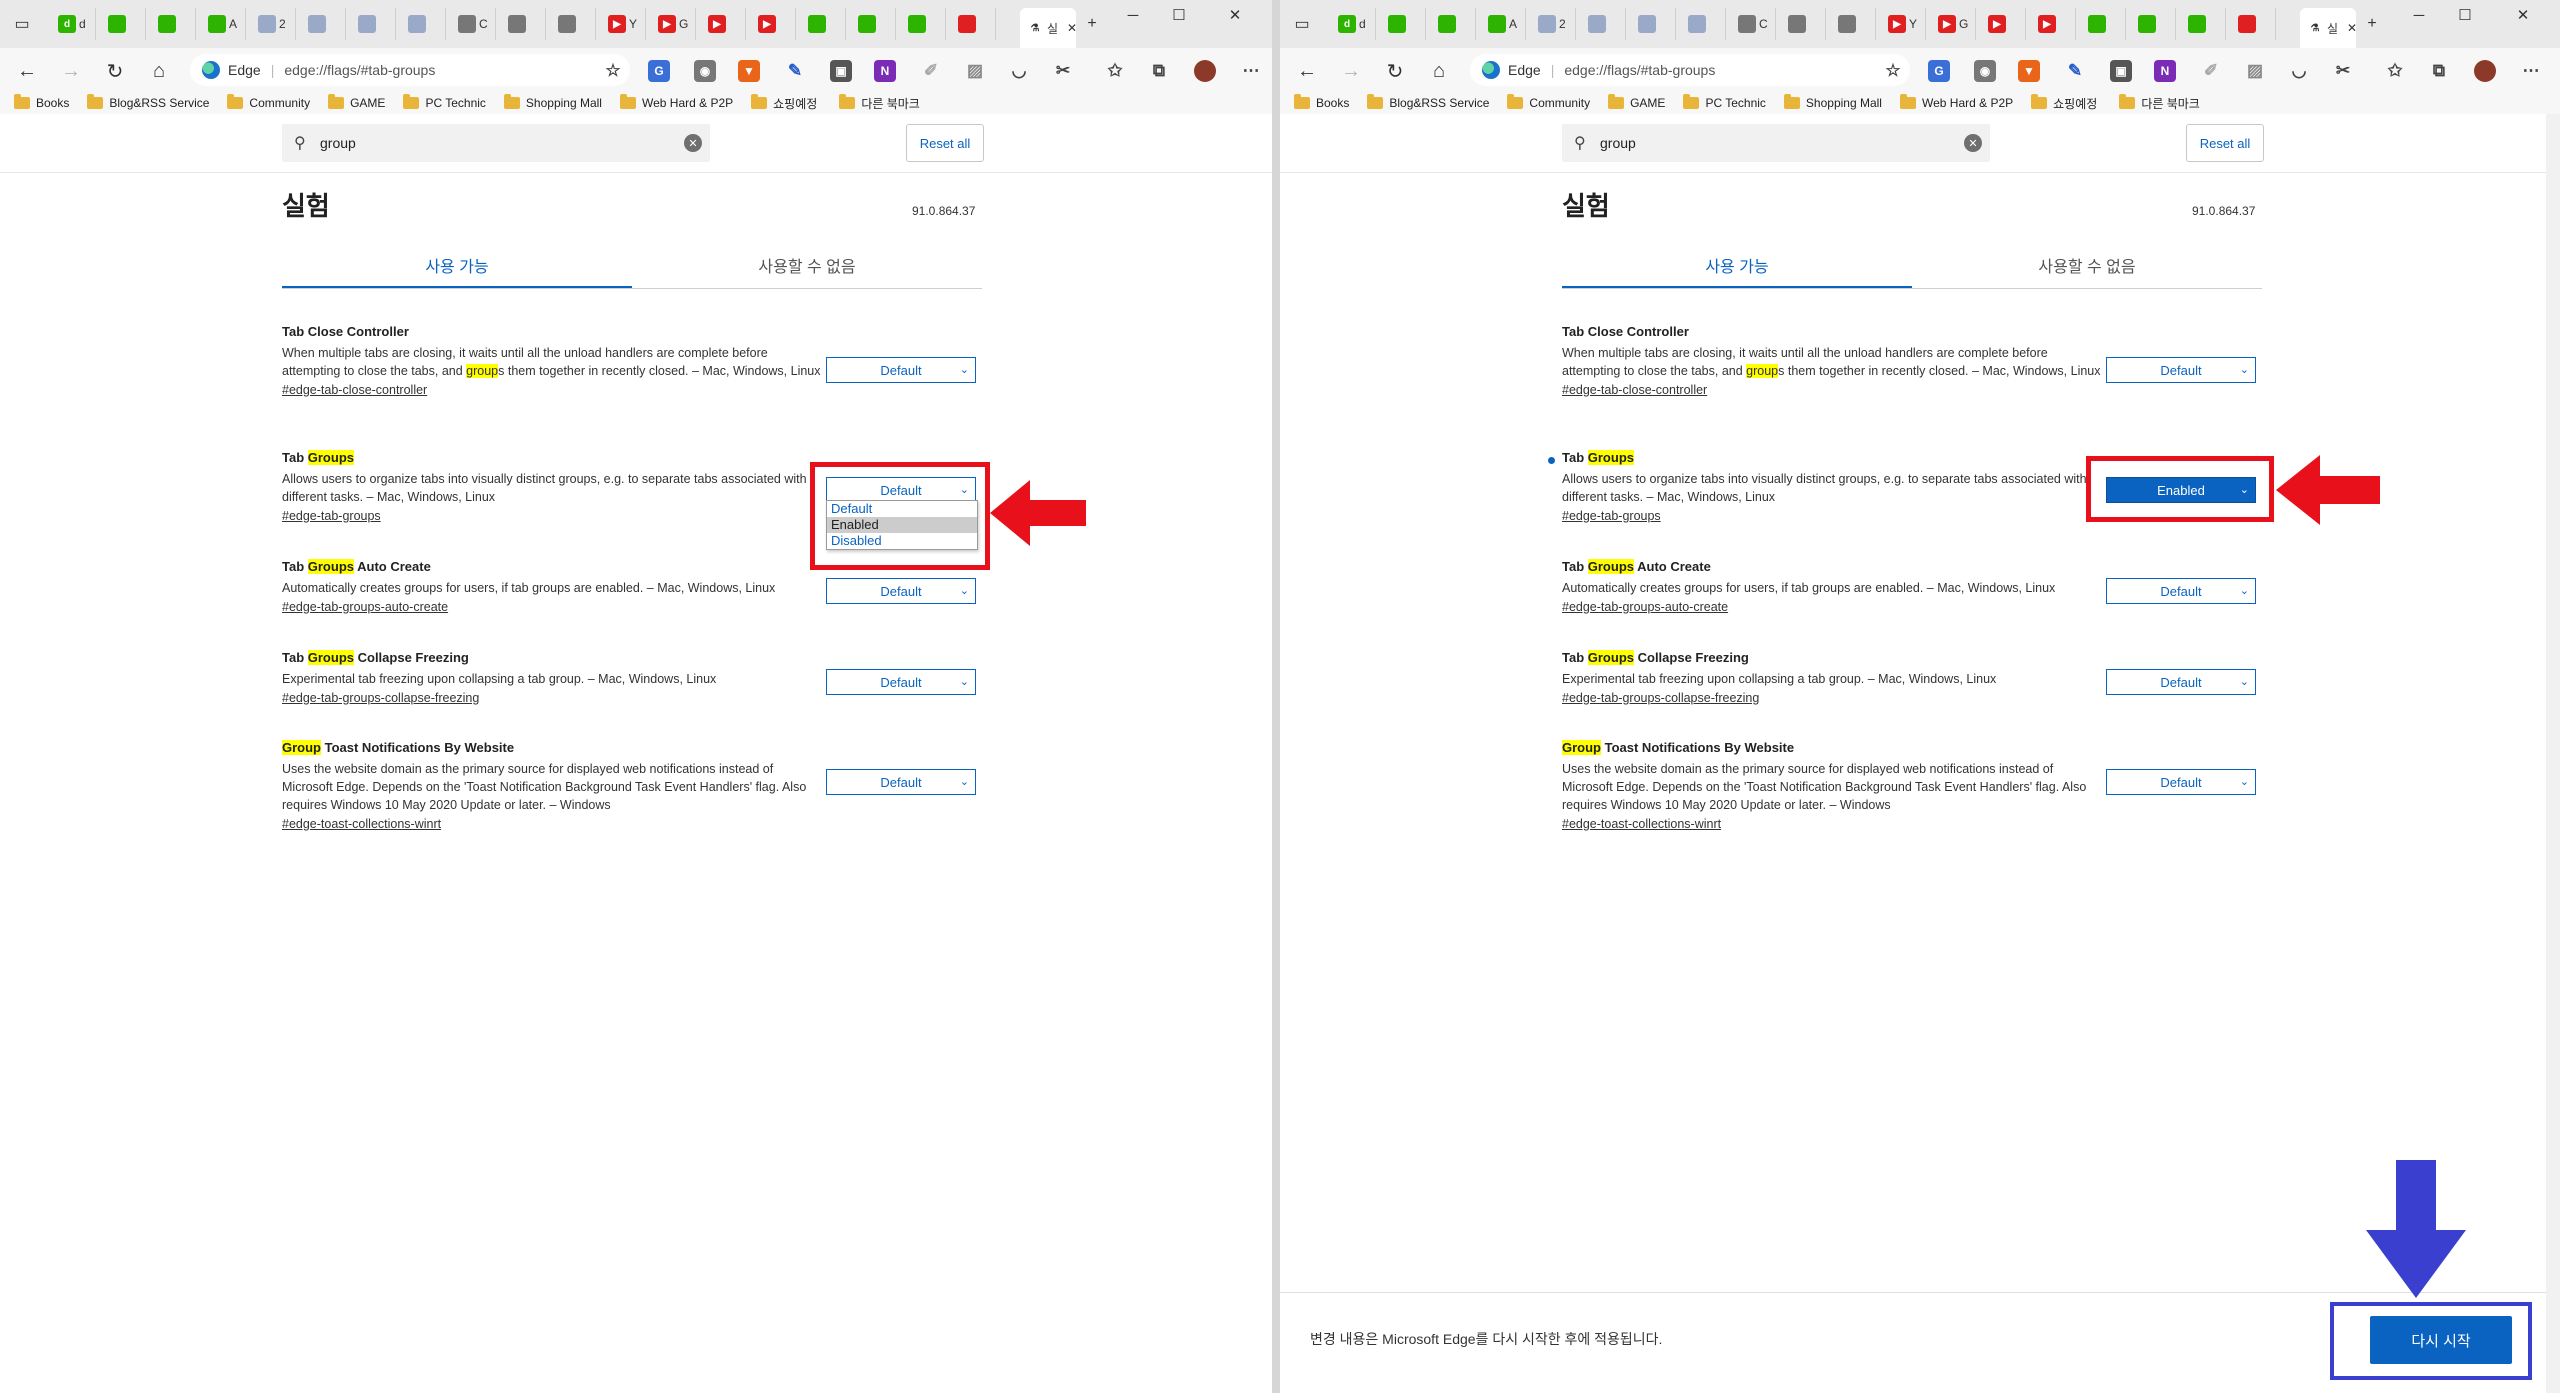 This screenshot has height=1393, width=2560. What do you see at coordinates (1307, 71) in the screenshot?
I see `back-button: ←` at bounding box center [1307, 71].